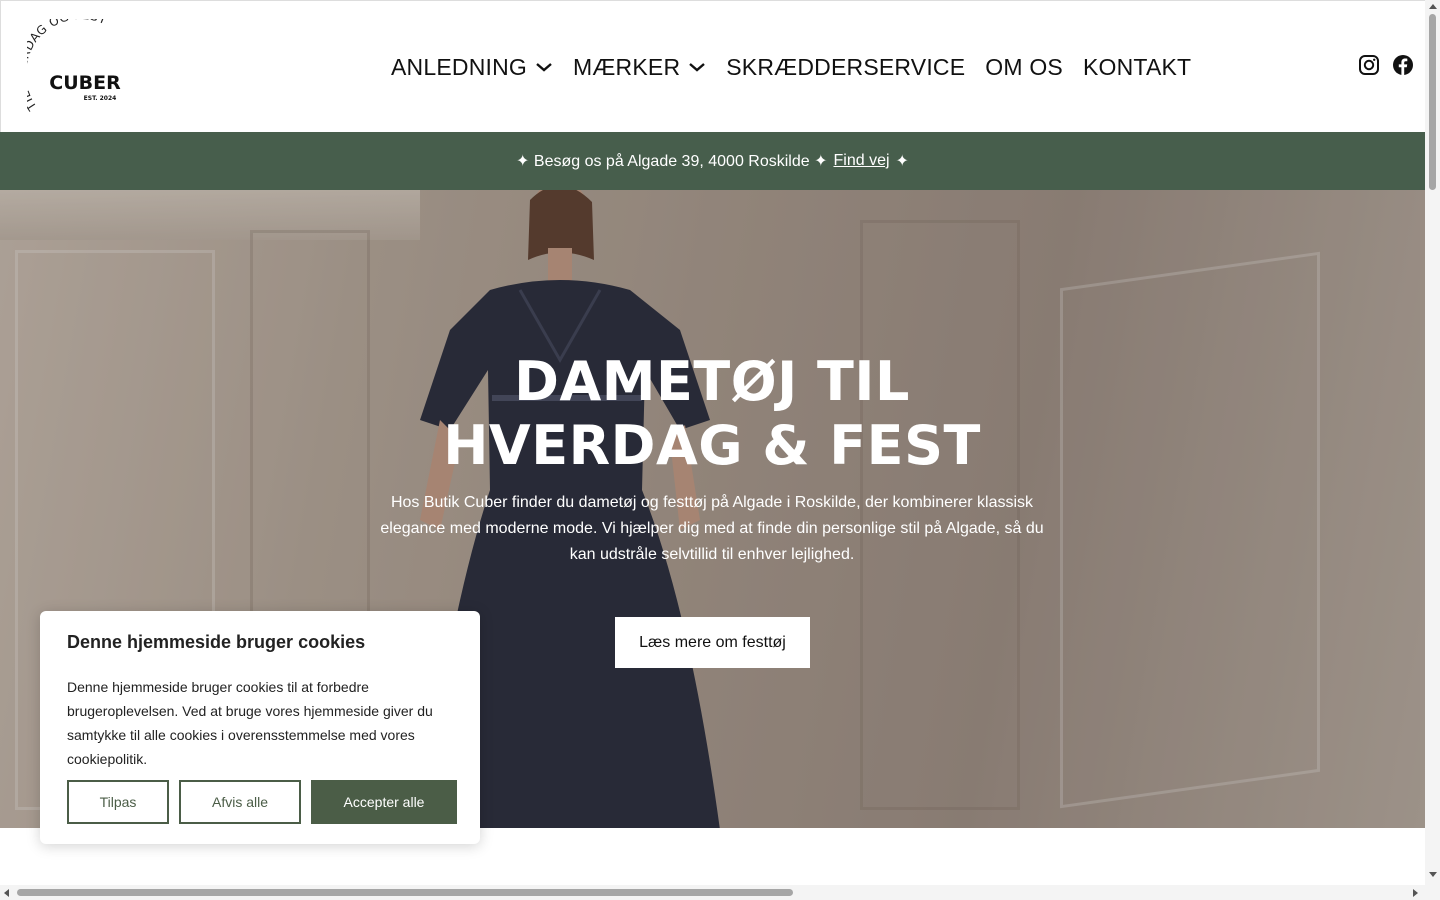 This screenshot has height=900, width=1440. I want to click on brand-logo: TIL HVERDAG OG FEST CUBER EST. 2024, so click(73, 61).